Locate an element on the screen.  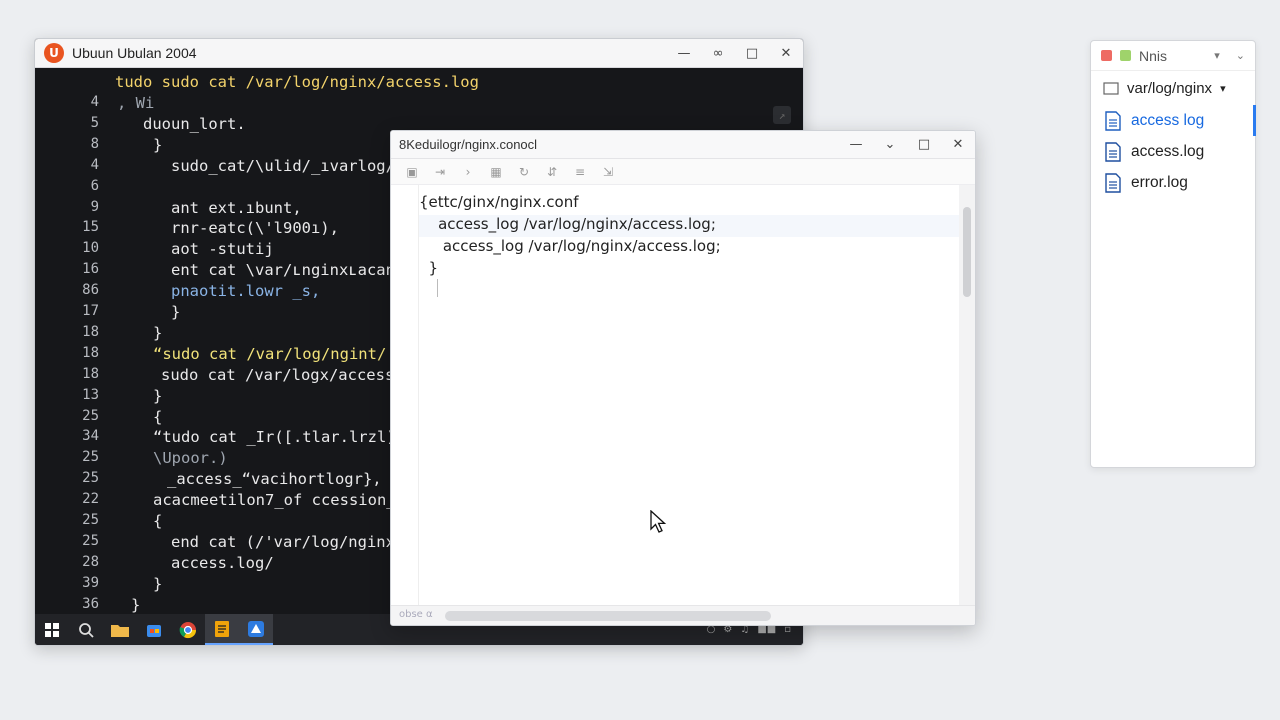
ubuntu-logo-icon: U is located at coordinates (54, 53).